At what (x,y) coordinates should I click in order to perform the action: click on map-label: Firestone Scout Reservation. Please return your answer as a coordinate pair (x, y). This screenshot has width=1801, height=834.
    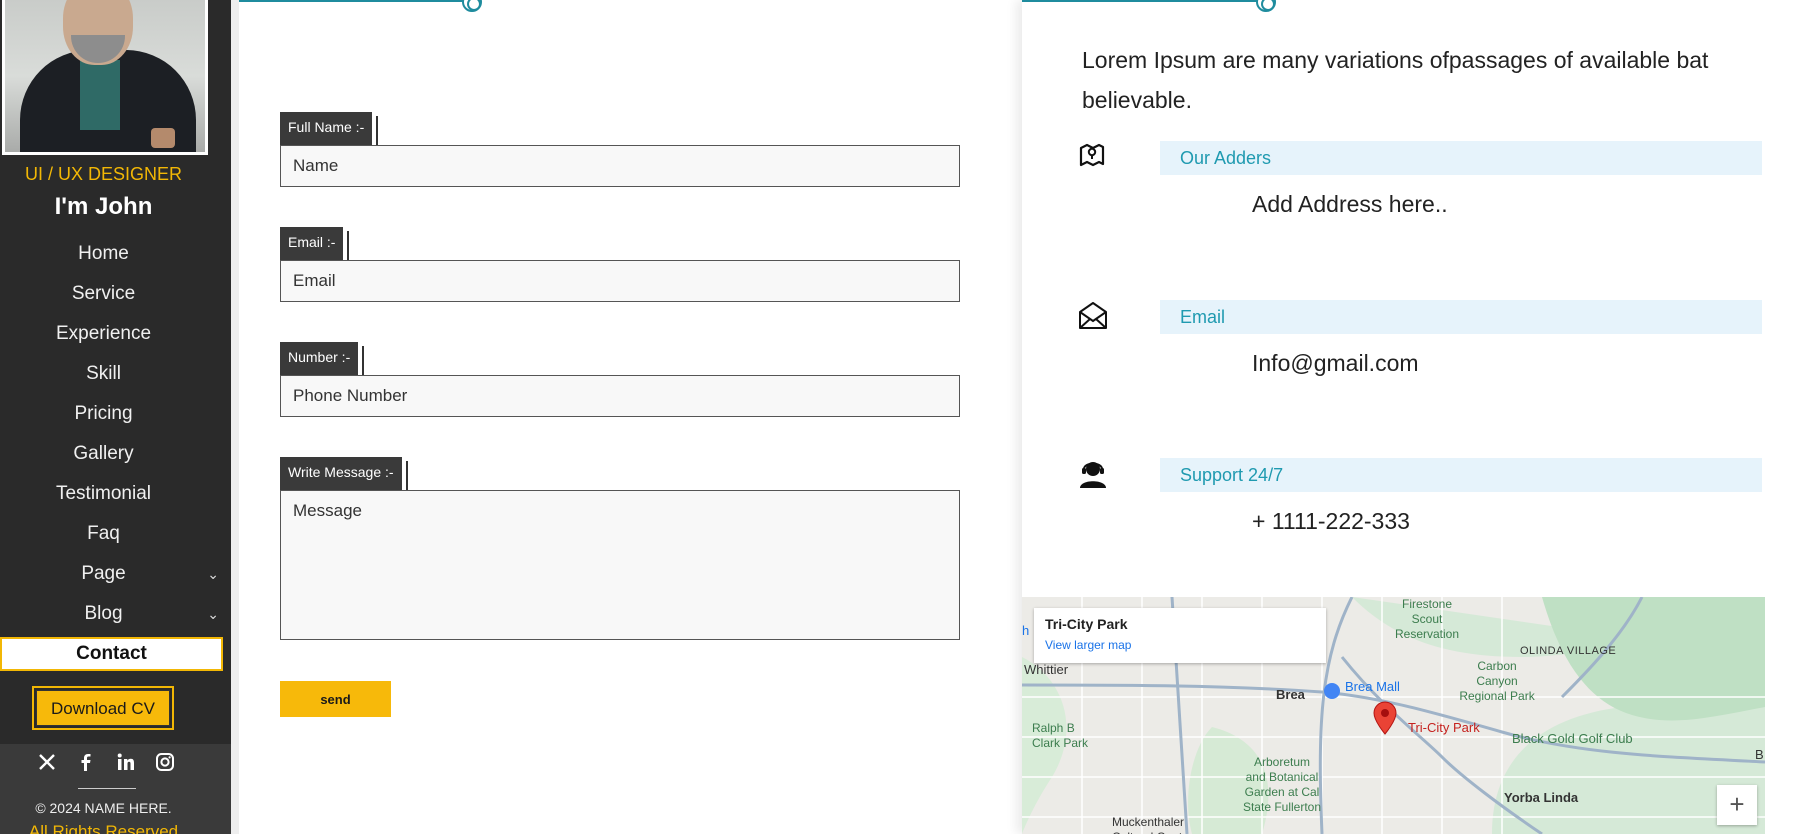
    Looking at the image, I should click on (1427, 619).